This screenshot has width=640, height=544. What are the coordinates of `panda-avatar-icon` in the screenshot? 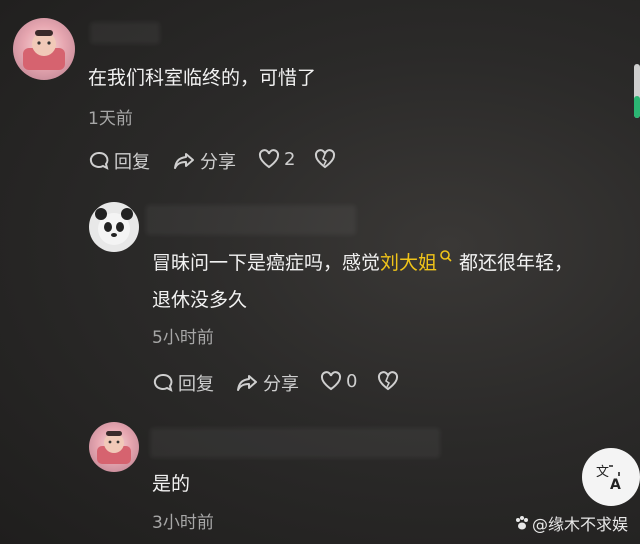 It's located at (114, 226).